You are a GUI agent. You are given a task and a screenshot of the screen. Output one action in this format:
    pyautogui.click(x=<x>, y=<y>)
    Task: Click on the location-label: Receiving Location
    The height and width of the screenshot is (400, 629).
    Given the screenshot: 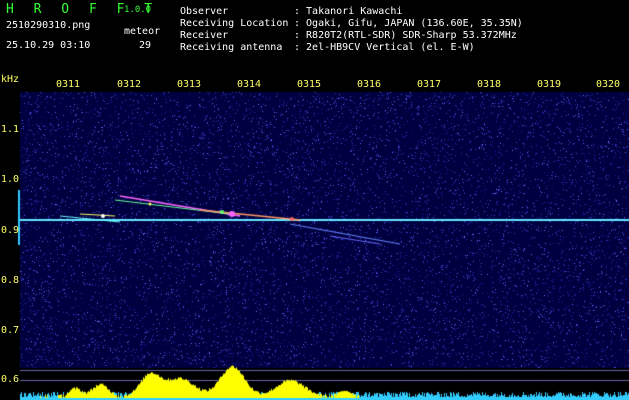 What is the action you would take?
    pyautogui.click(x=234, y=23)
    